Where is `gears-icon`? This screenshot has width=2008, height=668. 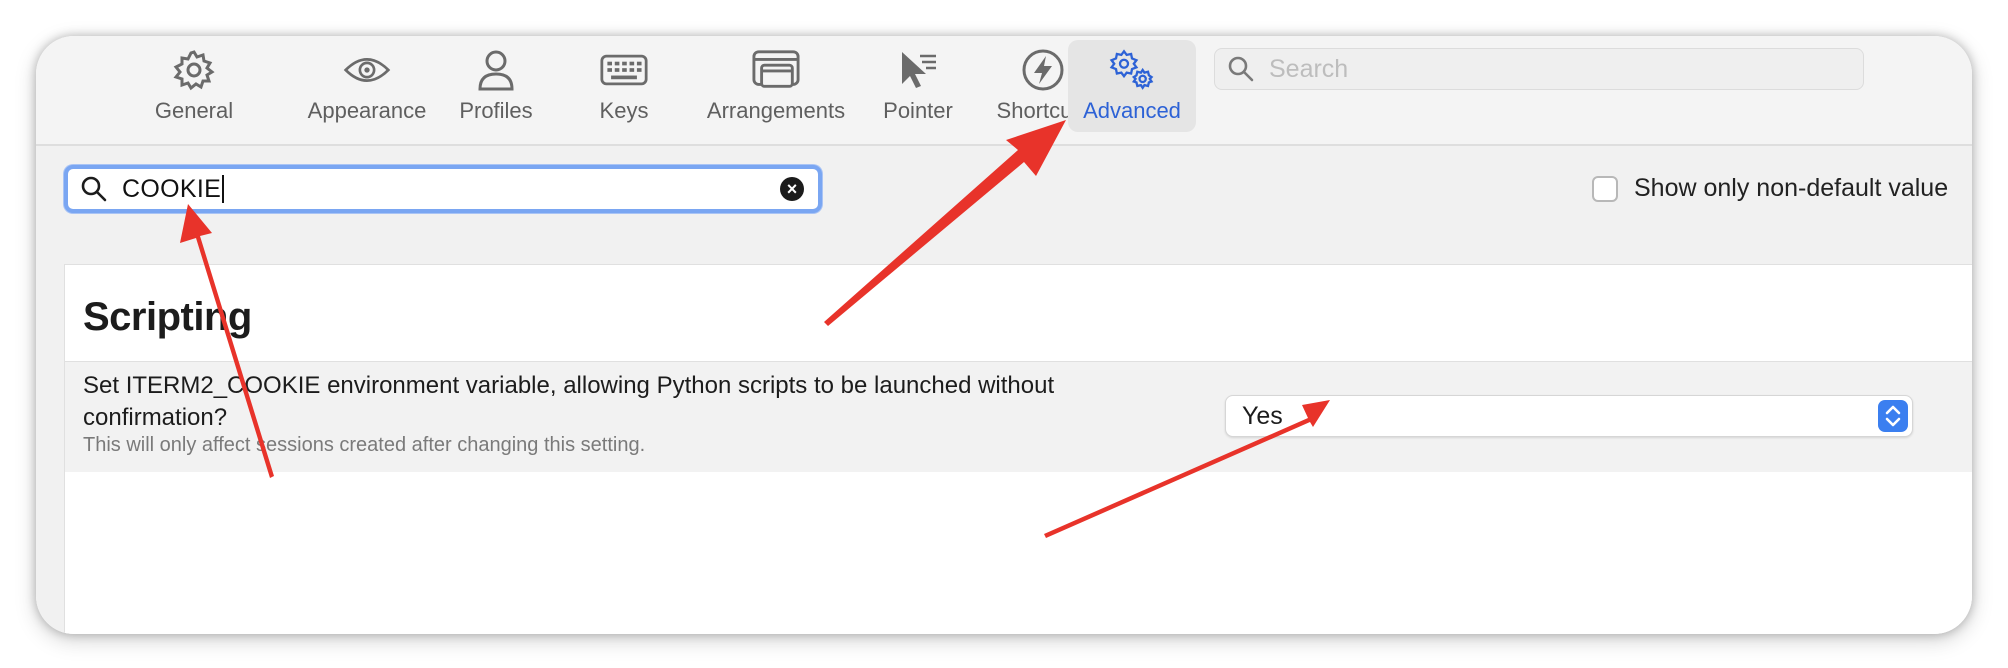
gears-icon is located at coordinates (1132, 70).